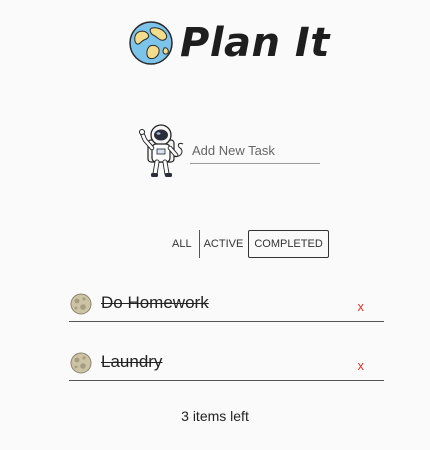  What do you see at coordinates (255, 43) in the screenshot?
I see `app-title: Plan It` at bounding box center [255, 43].